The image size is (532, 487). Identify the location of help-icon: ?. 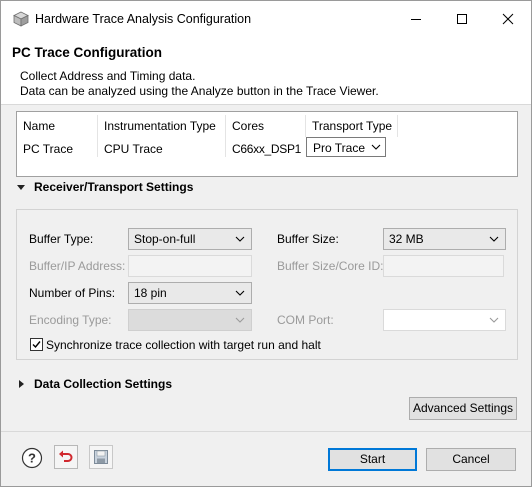
(32, 458).